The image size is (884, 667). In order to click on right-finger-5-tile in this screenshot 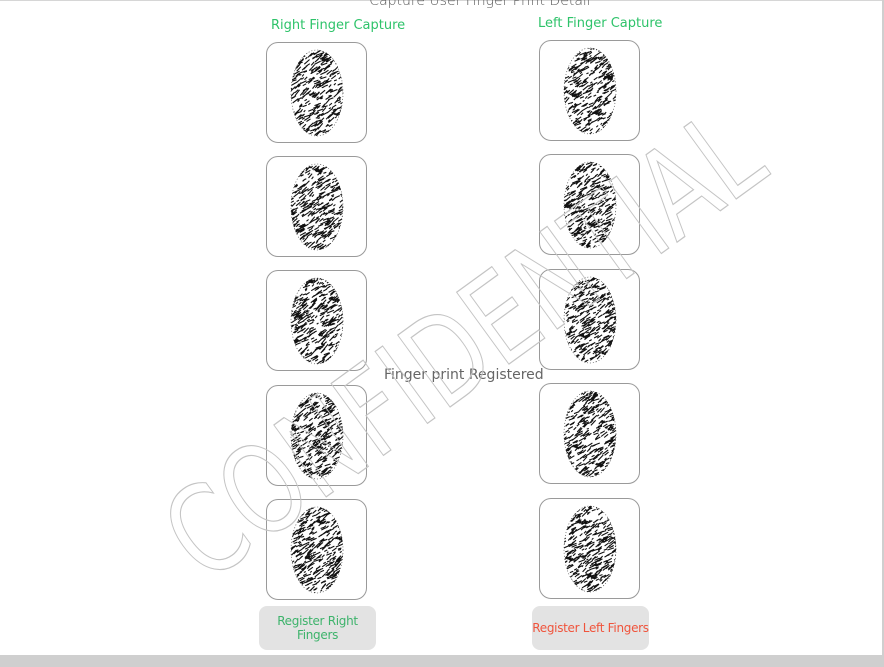, I will do `click(316, 549)`.